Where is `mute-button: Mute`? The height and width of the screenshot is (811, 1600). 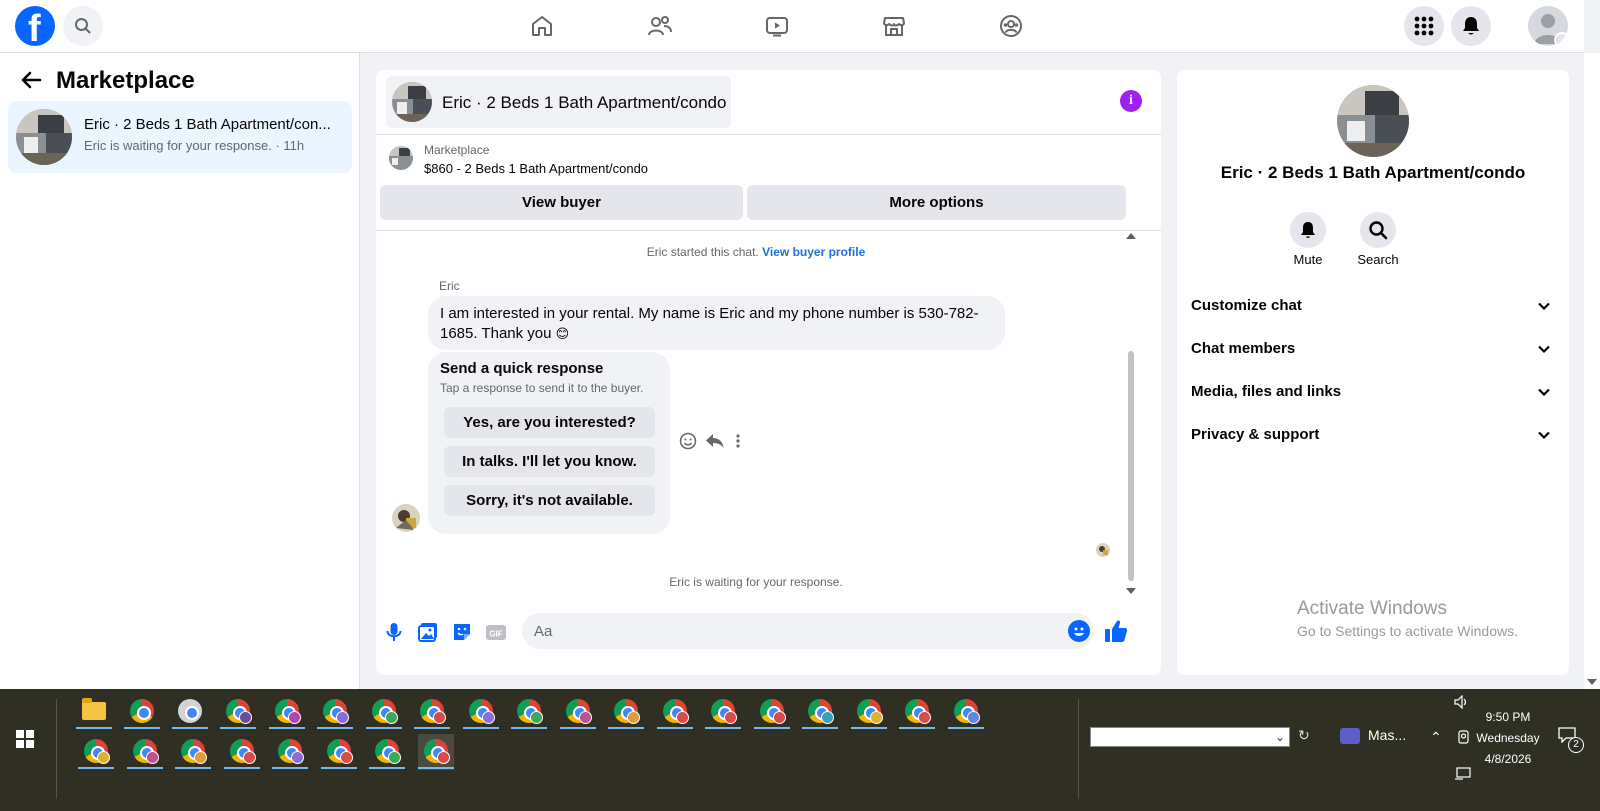 mute-button: Mute is located at coordinates (1308, 239).